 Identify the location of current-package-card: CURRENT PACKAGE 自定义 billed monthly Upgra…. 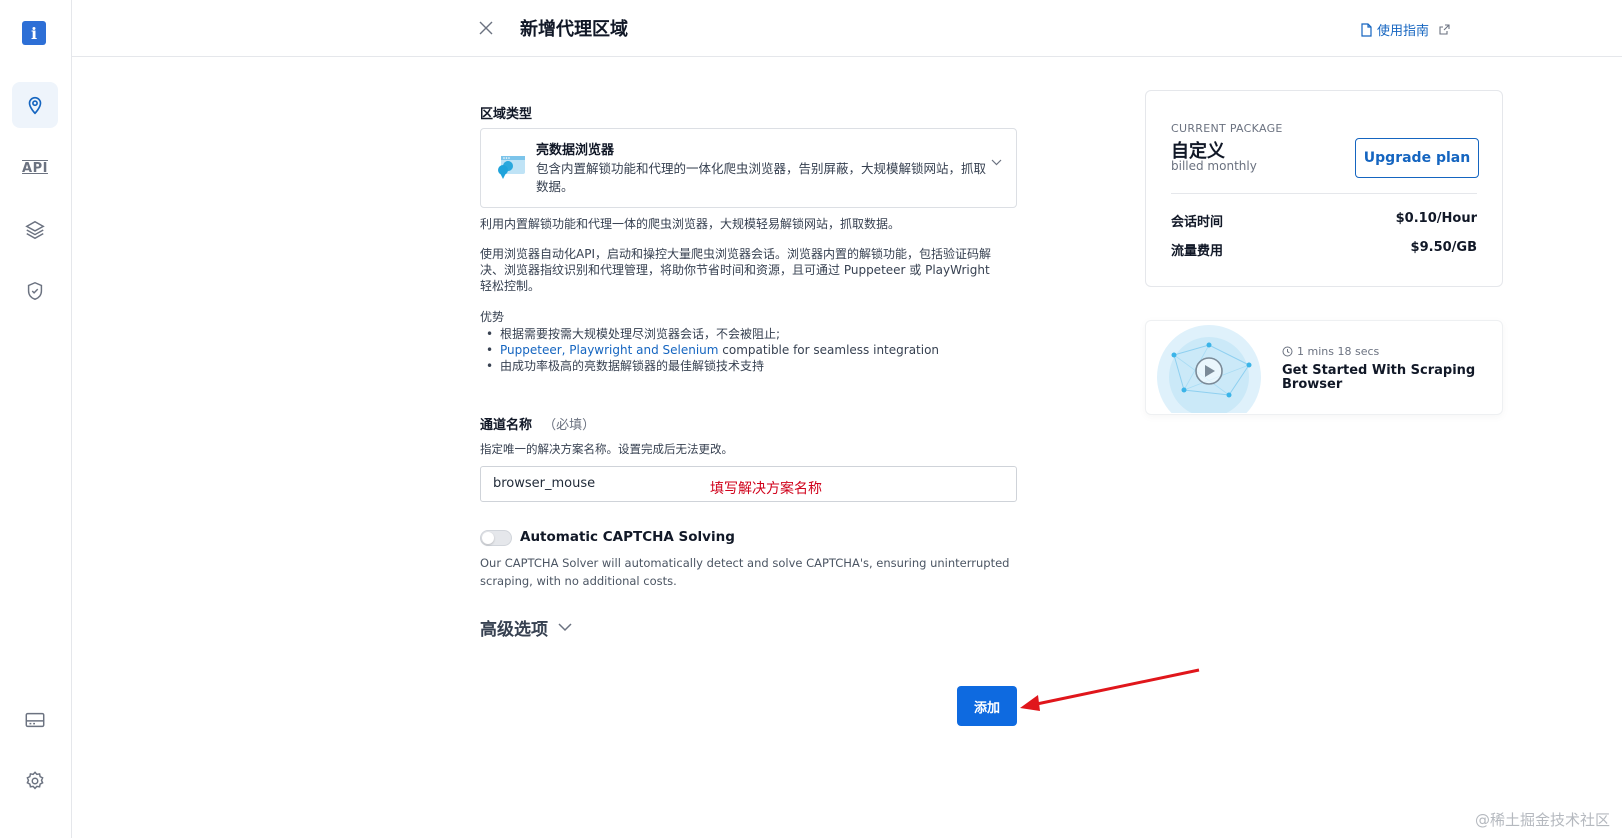
(1324, 188).